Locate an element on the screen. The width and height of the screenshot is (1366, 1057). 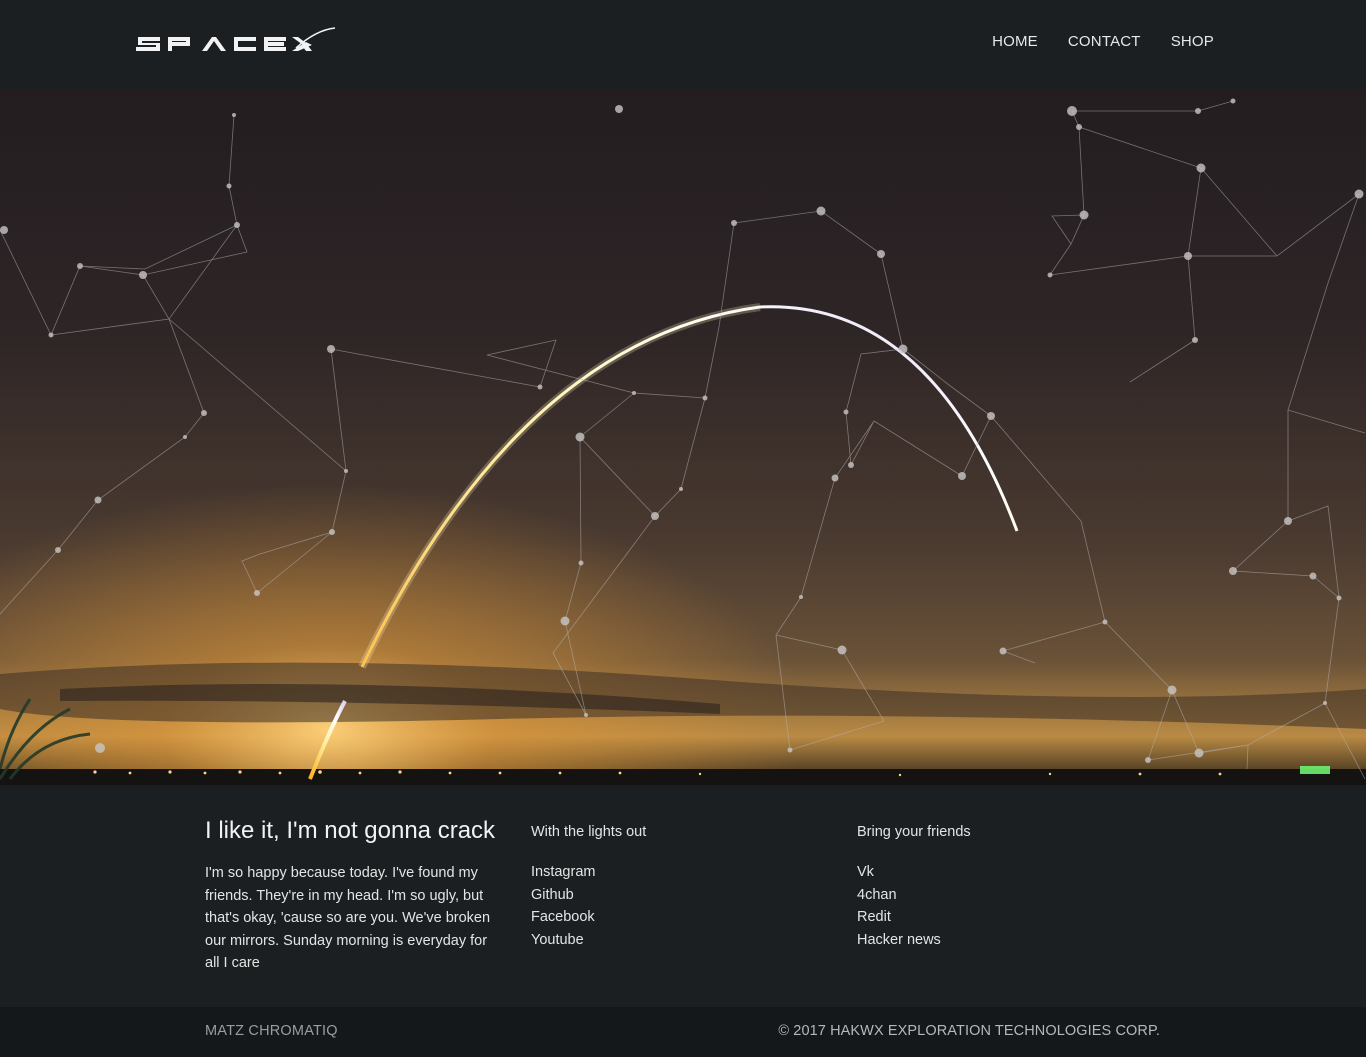
list-item: Youtube is located at coordinates (681, 940).